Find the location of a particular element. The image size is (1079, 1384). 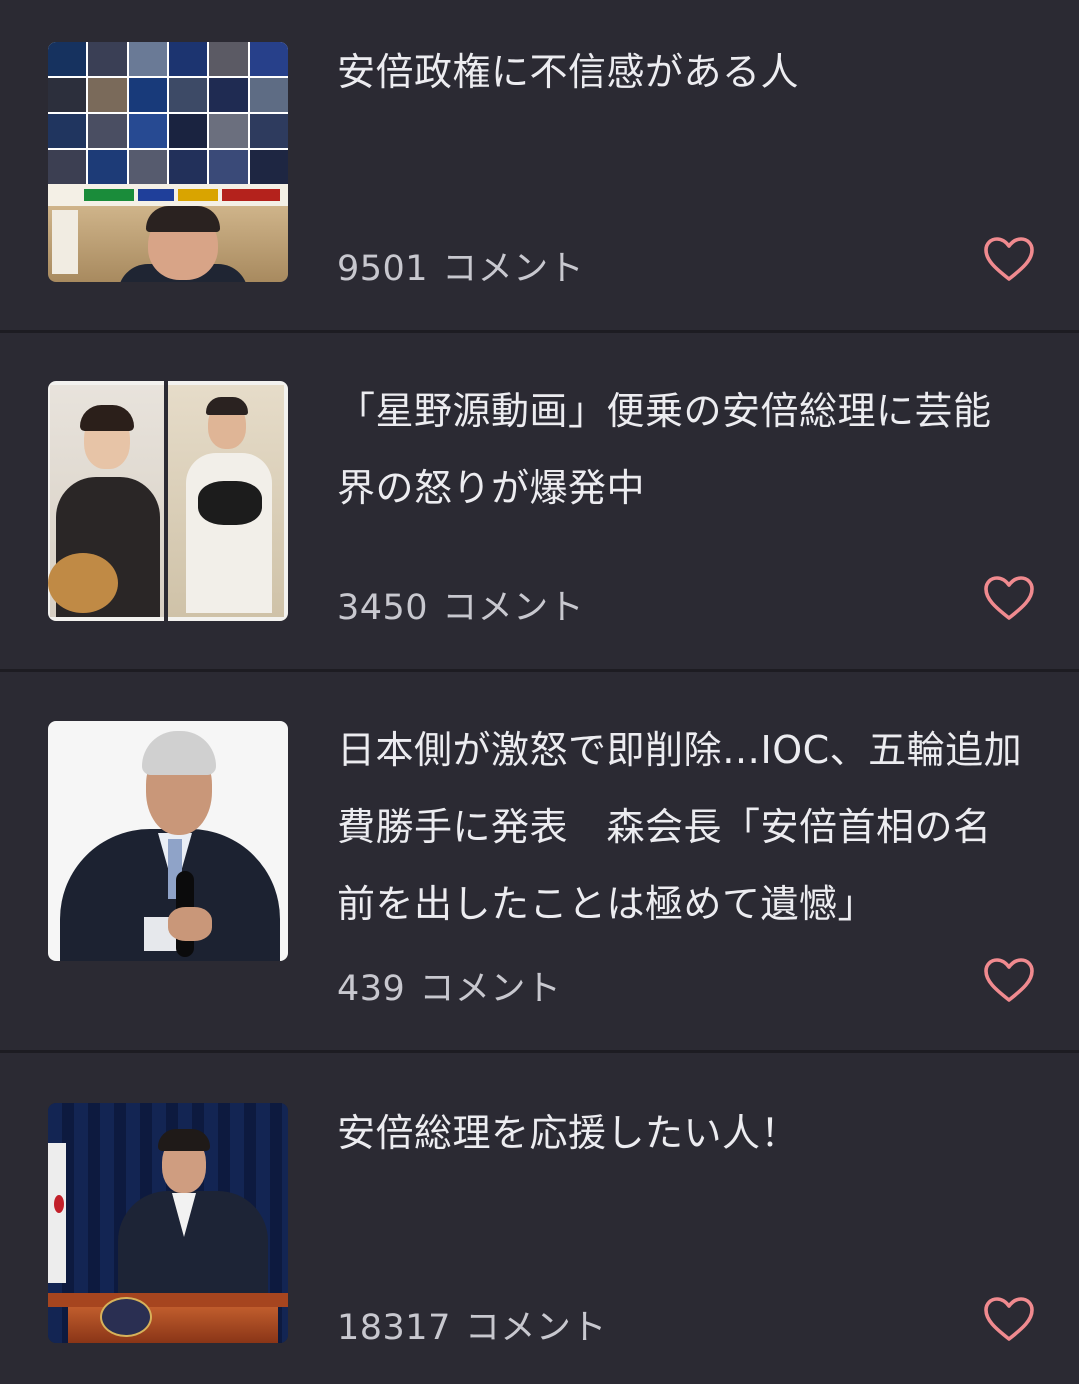

comment-count: 439 コメント is located at coordinates (449, 985).